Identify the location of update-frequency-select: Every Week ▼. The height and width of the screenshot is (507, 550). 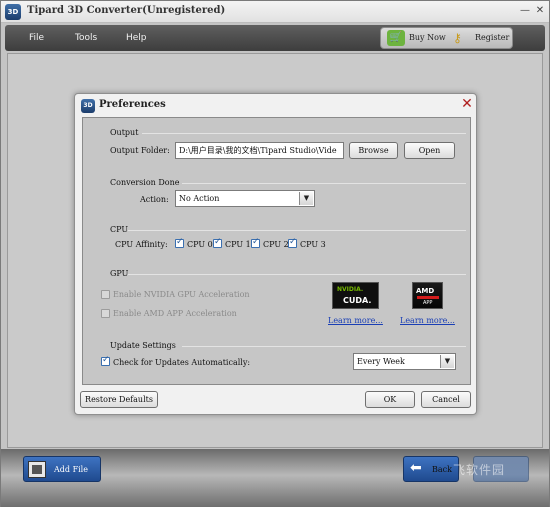
(404, 361).